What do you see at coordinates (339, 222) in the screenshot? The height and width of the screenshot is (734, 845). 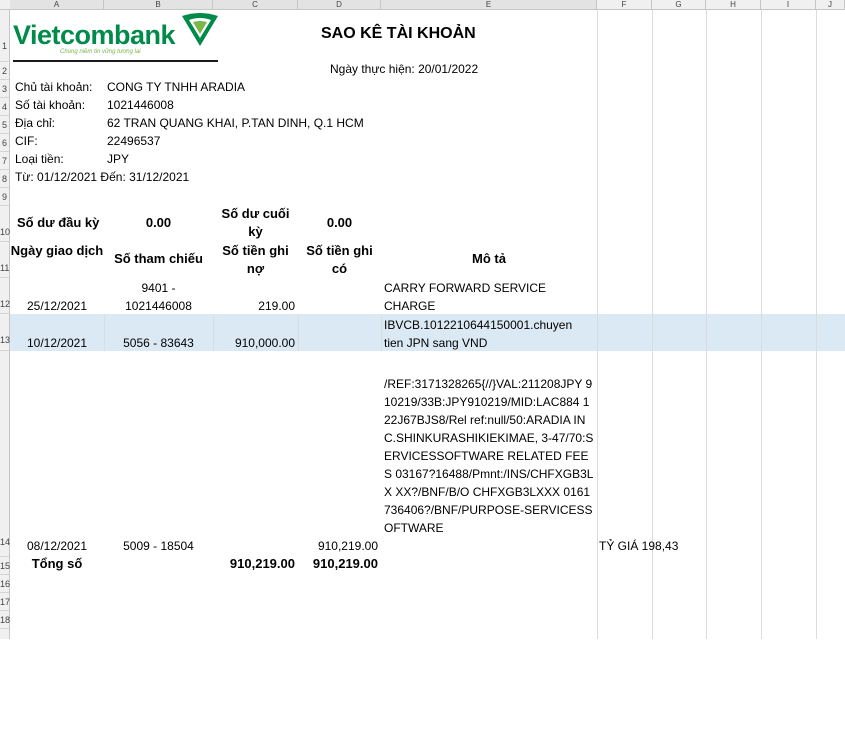 I see `closing-balance-value: 0.00` at bounding box center [339, 222].